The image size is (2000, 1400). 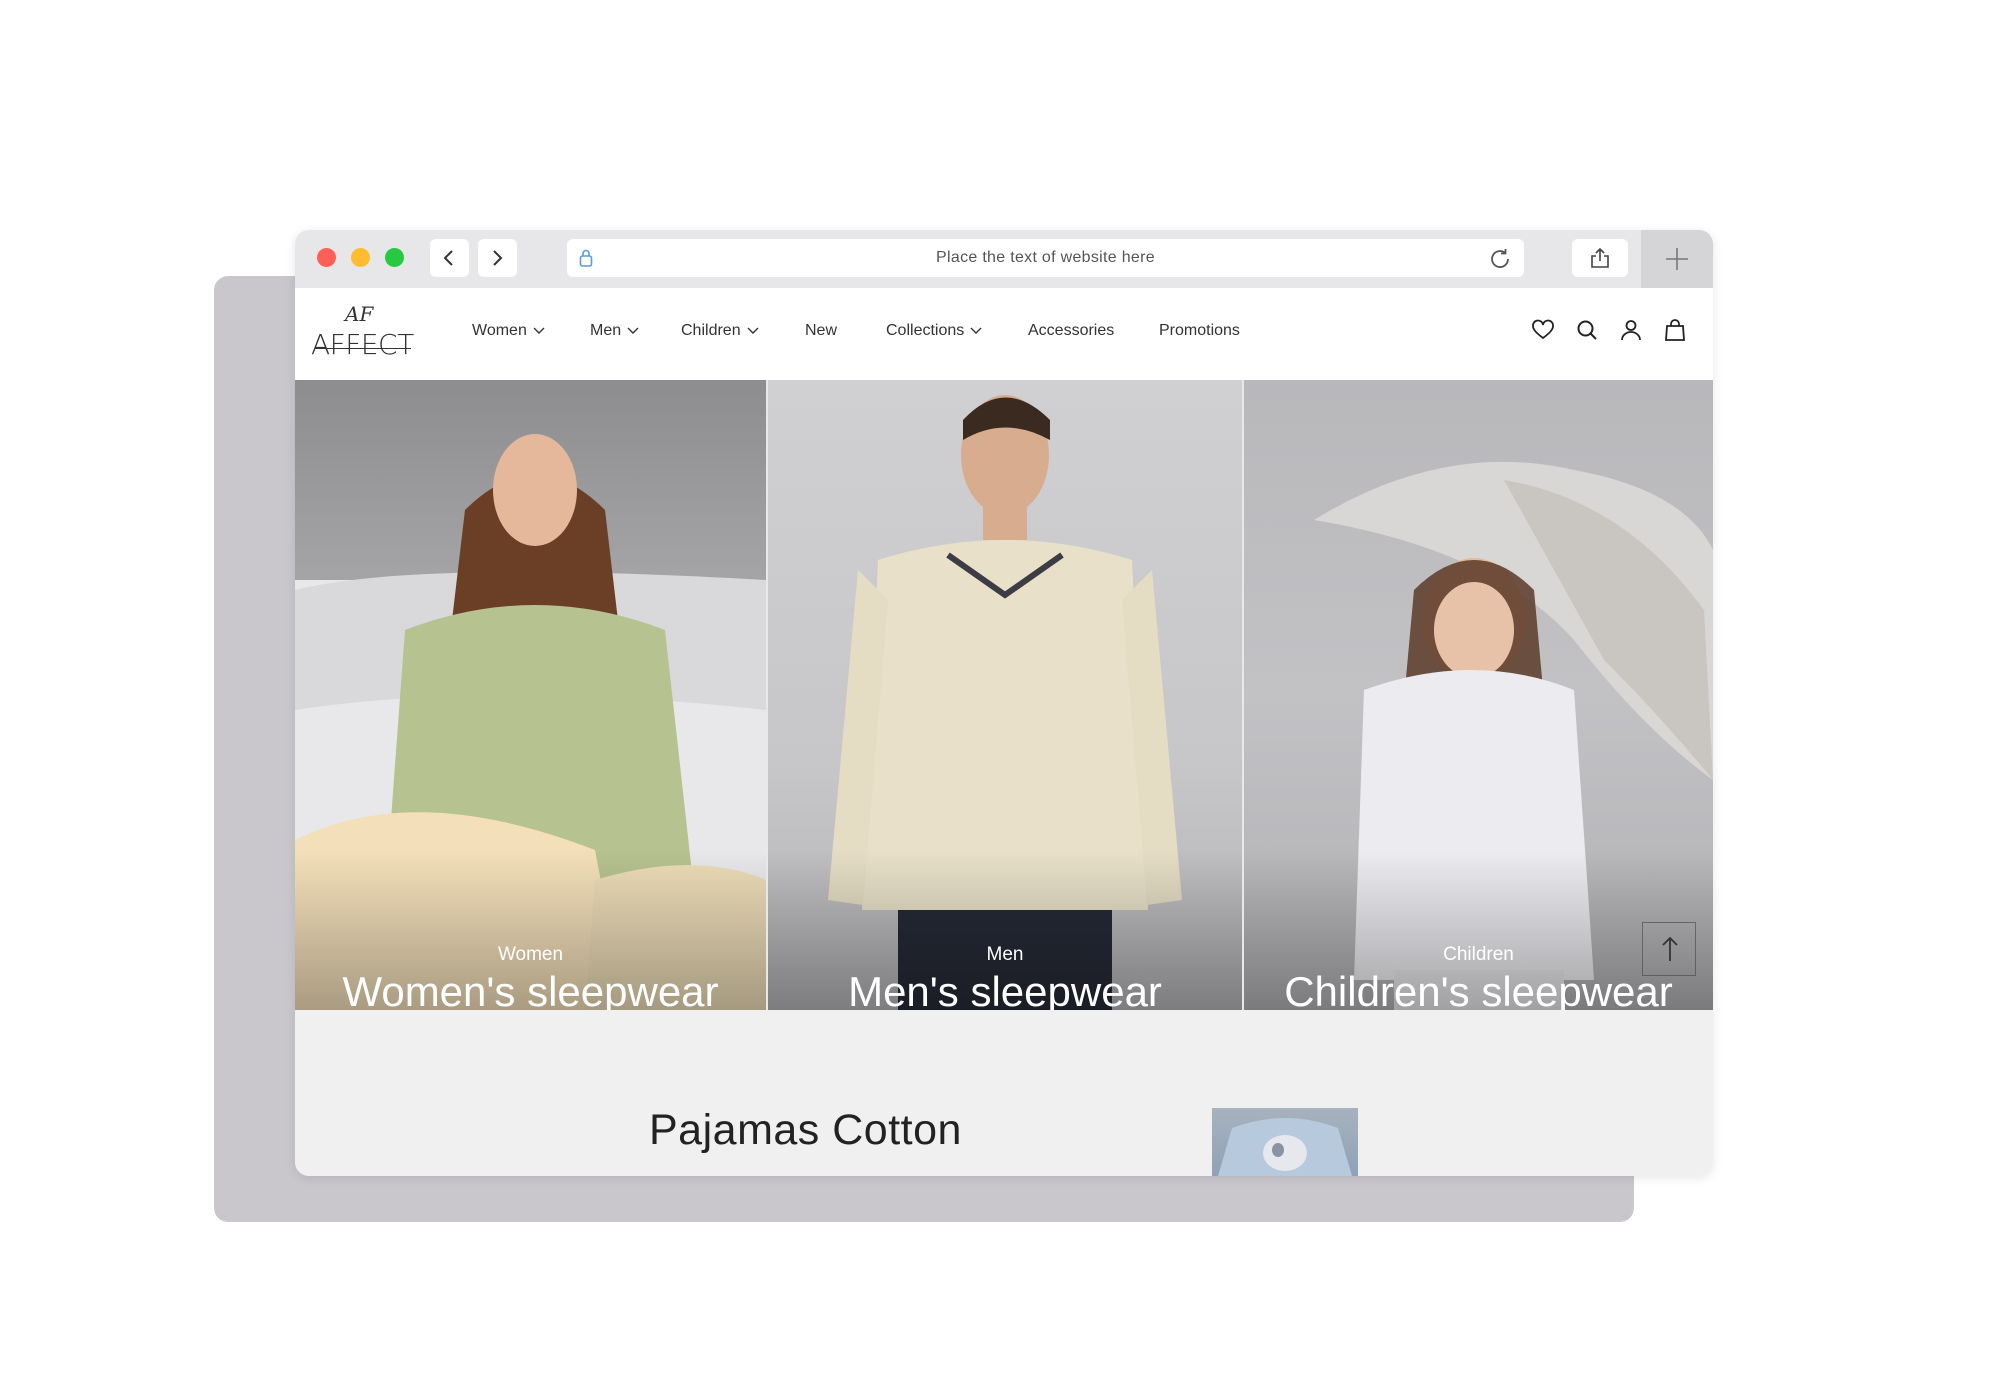 What do you see at coordinates (1005, 989) in the screenshot?
I see `category-title: Men's sleepwear` at bounding box center [1005, 989].